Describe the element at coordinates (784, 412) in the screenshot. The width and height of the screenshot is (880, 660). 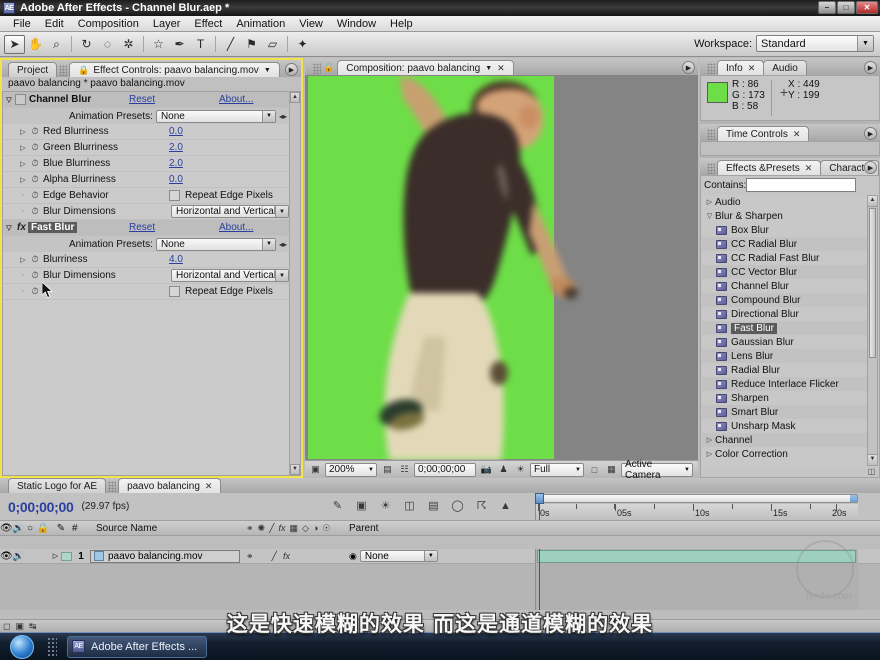
I see `effect-item-smart-blur: Smart Blur` at that location.